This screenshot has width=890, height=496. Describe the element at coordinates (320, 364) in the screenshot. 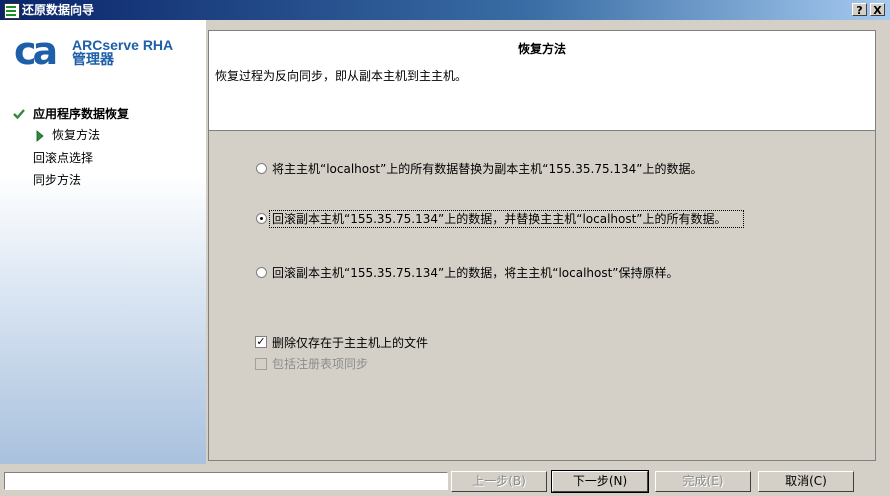

I see `include-registry-sync-label: 包括注册表项同步` at that location.